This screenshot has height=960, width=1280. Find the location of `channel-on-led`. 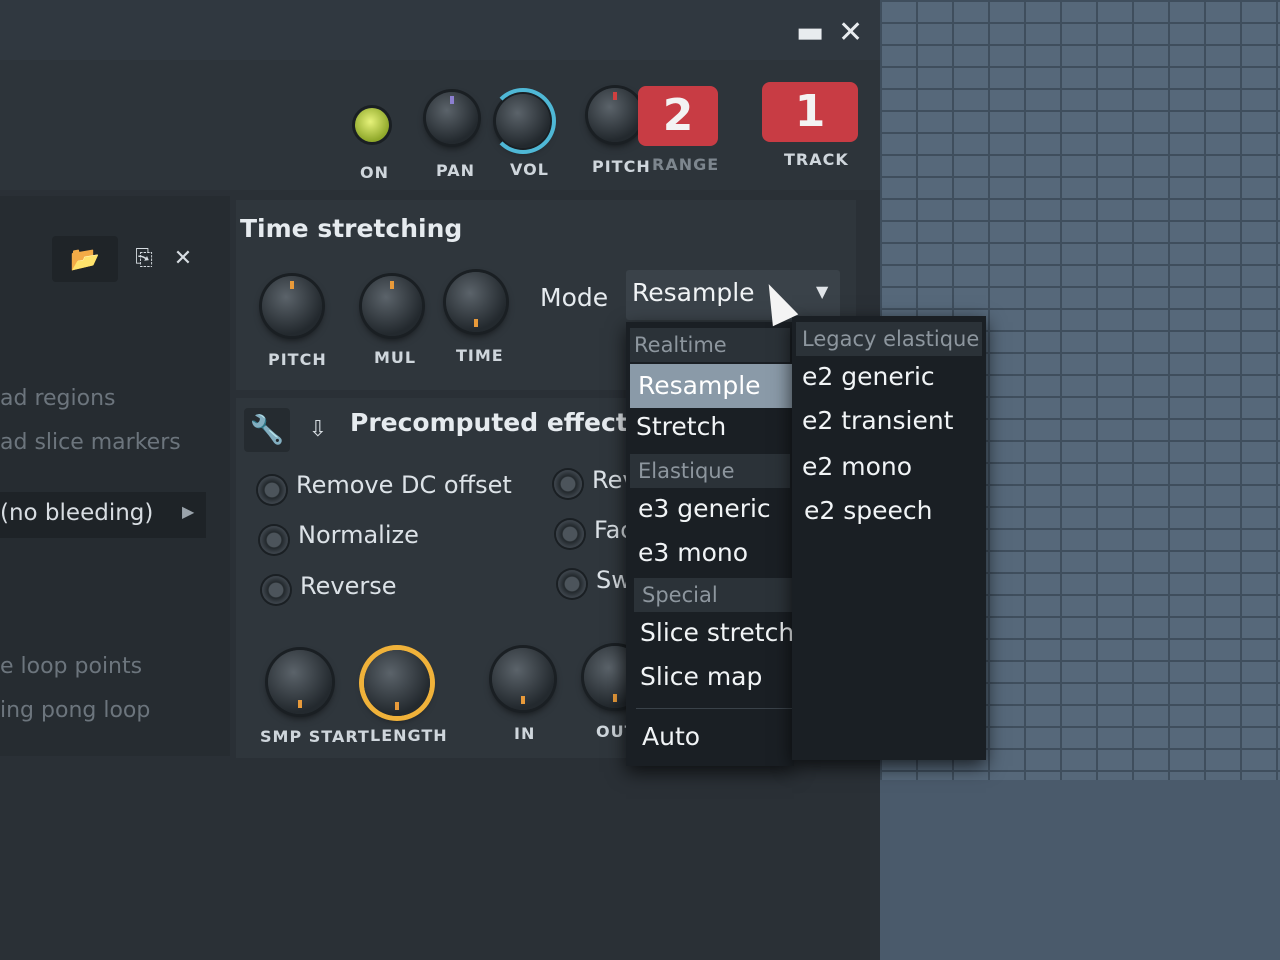

channel-on-led is located at coordinates (372, 125).